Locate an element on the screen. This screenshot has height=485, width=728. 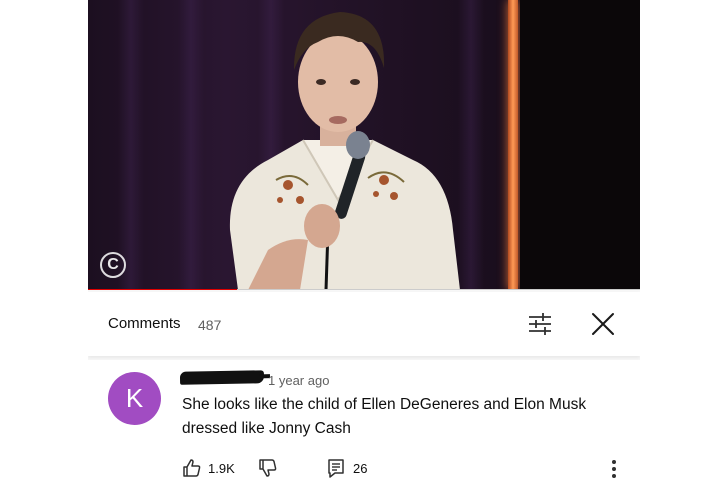
comment-timestamp: 1 year ago is located at coordinates (299, 380).